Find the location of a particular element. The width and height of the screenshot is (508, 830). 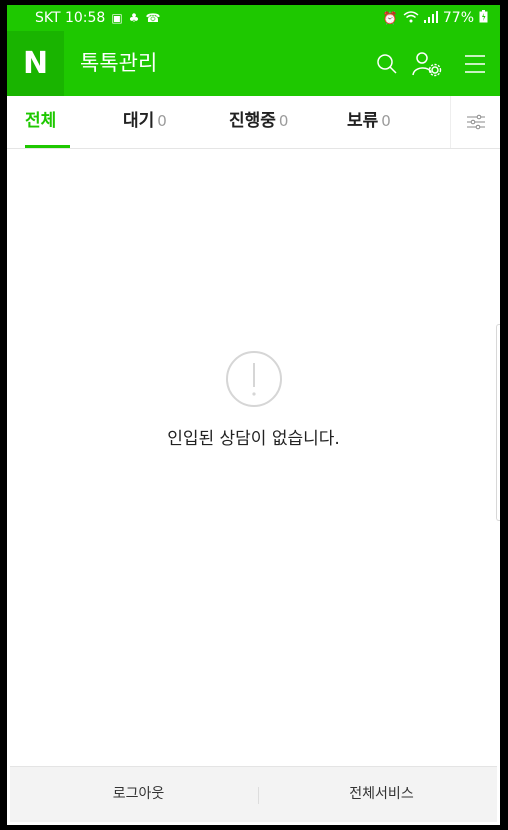

filter-button is located at coordinates (475, 122).